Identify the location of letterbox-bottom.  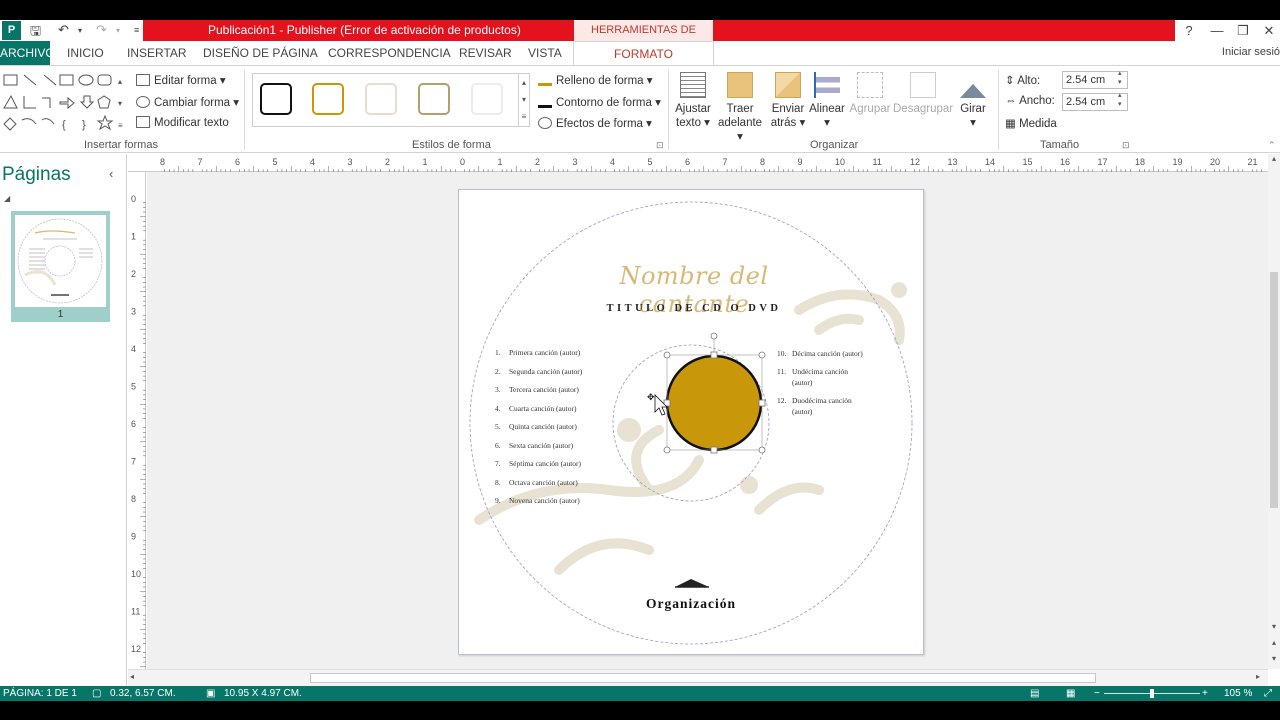
(640, 710).